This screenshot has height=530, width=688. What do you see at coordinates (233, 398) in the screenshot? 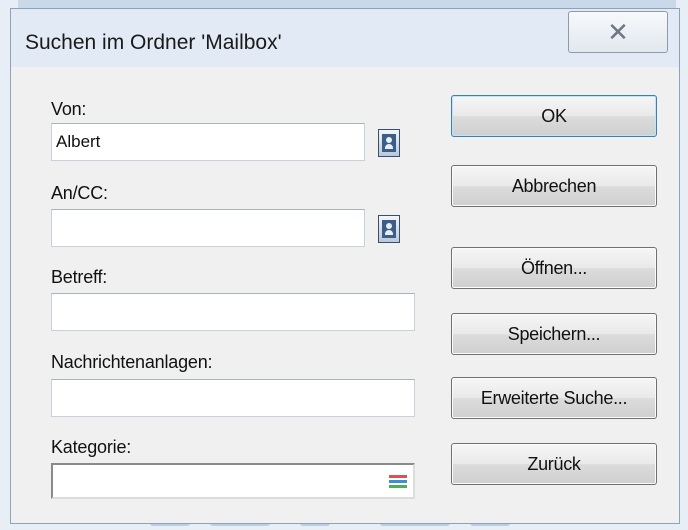
I see `attachments-field` at bounding box center [233, 398].